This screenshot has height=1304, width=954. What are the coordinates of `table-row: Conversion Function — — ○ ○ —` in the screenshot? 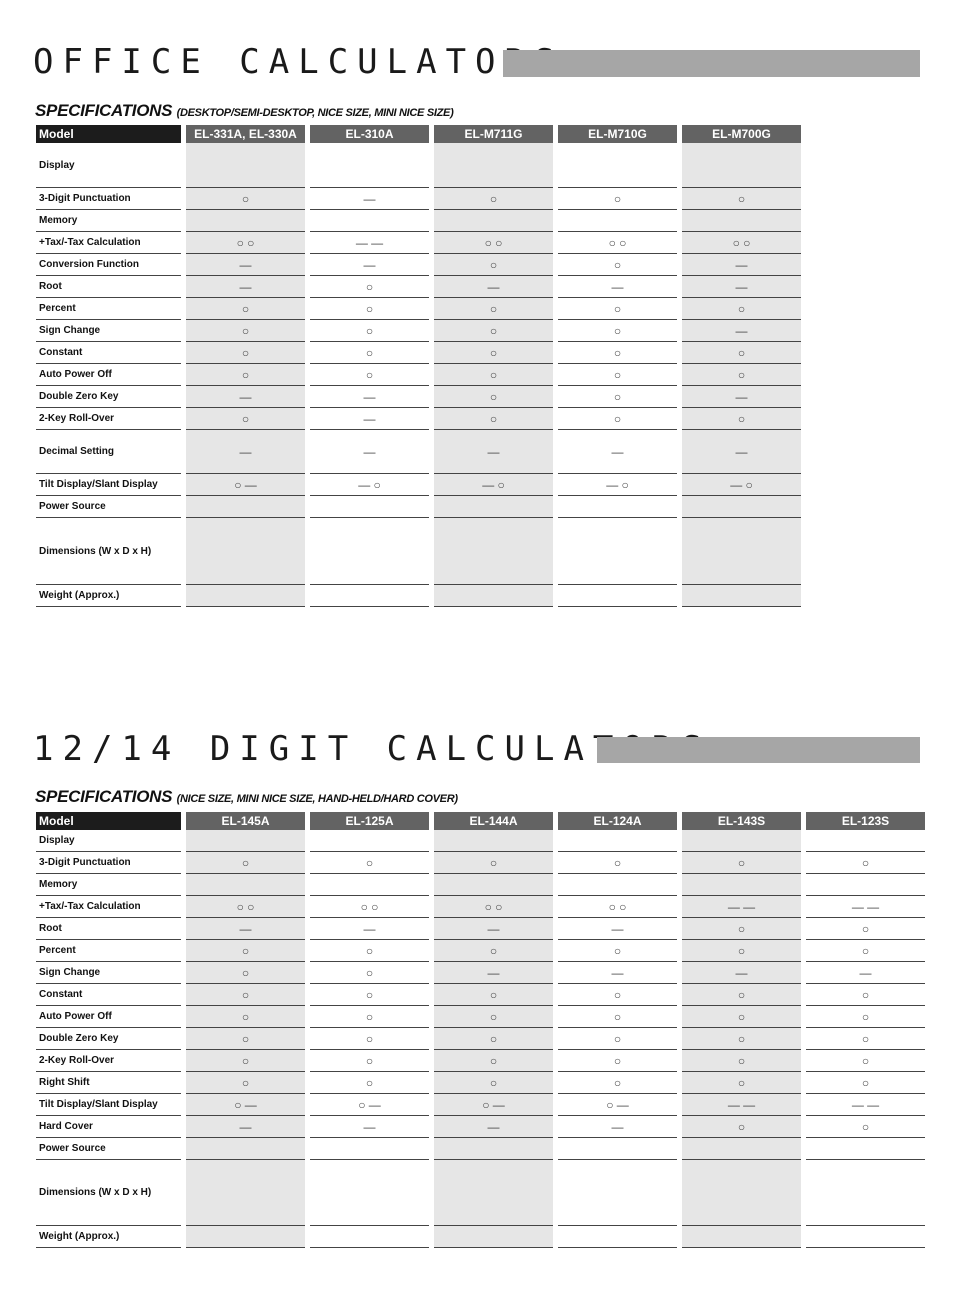 It's located at (418, 265).